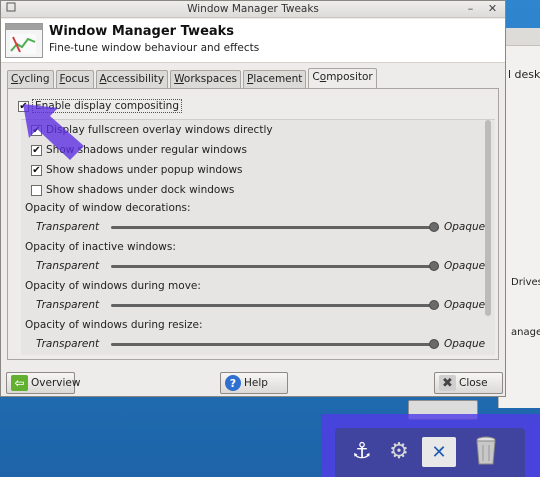  Describe the element at coordinates (23, 106) in the screenshot. I see `enable-compositing-check: ✔` at that location.